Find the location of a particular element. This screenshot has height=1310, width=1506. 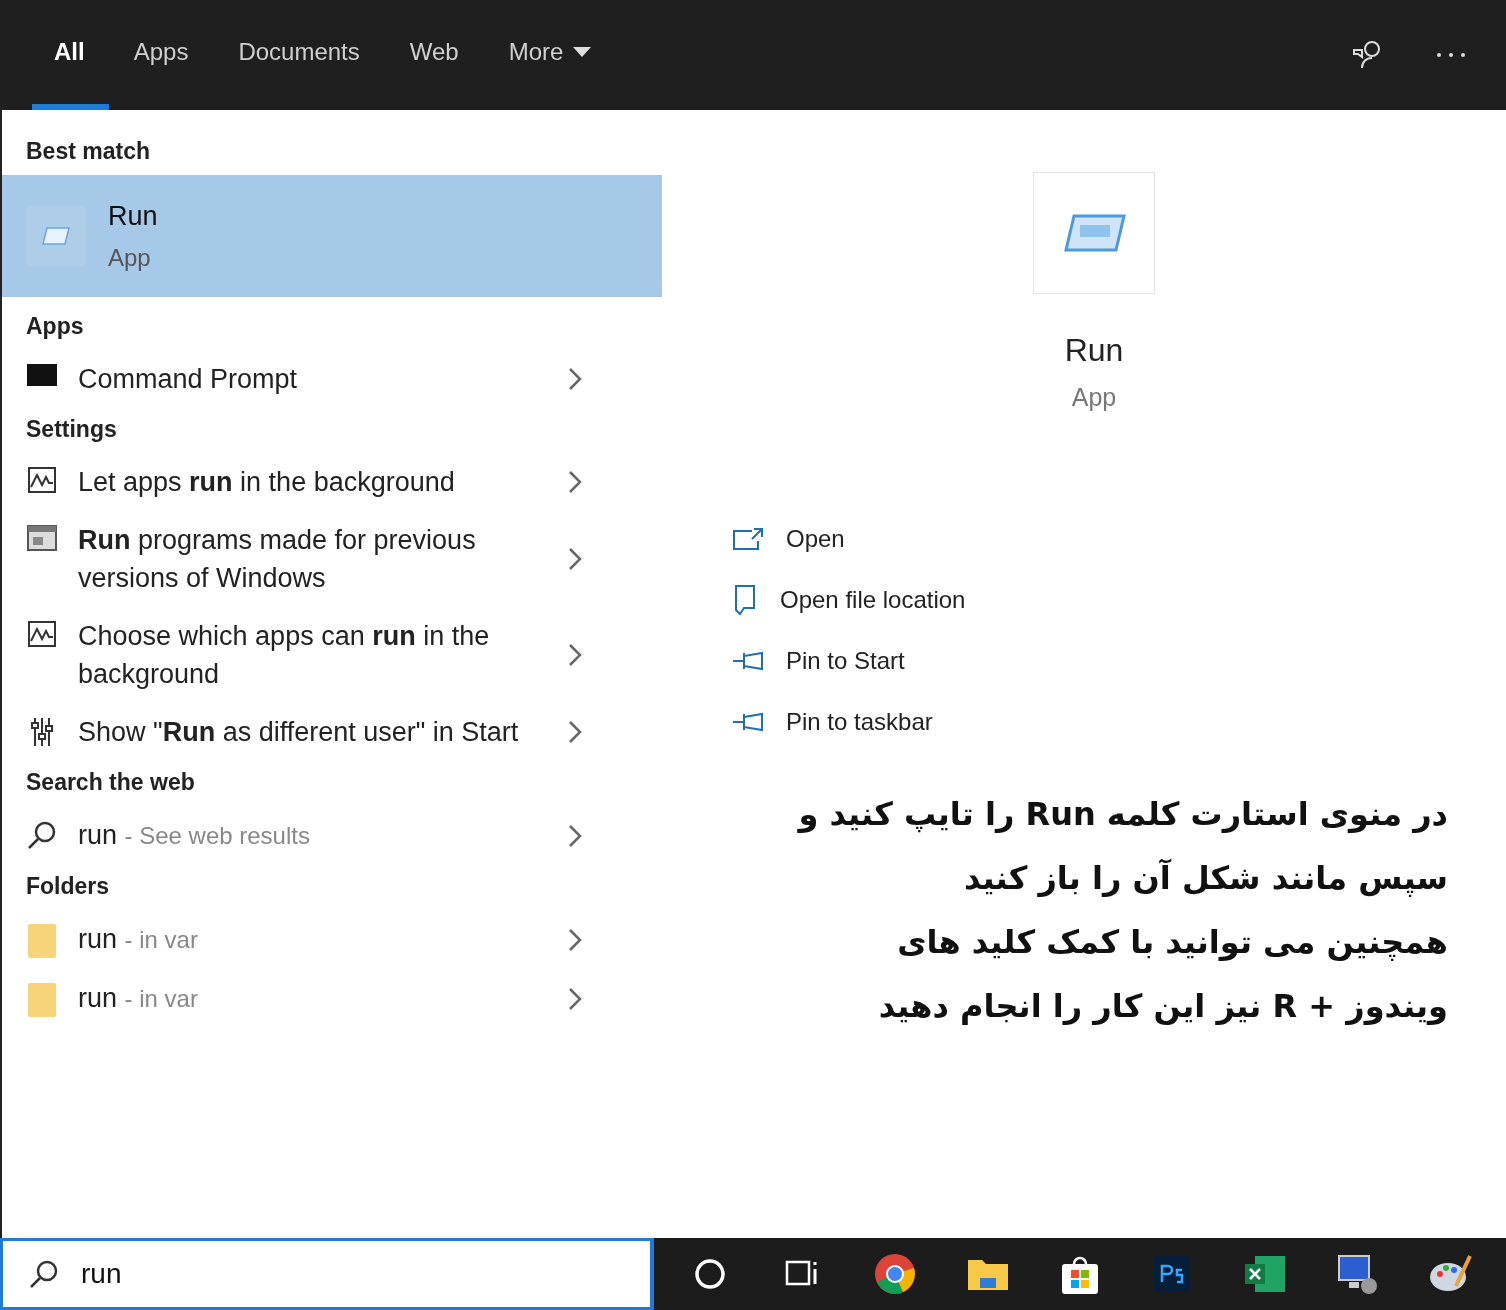

result-row: Show "Run as different user" in Start is located at coordinates (332, 732).